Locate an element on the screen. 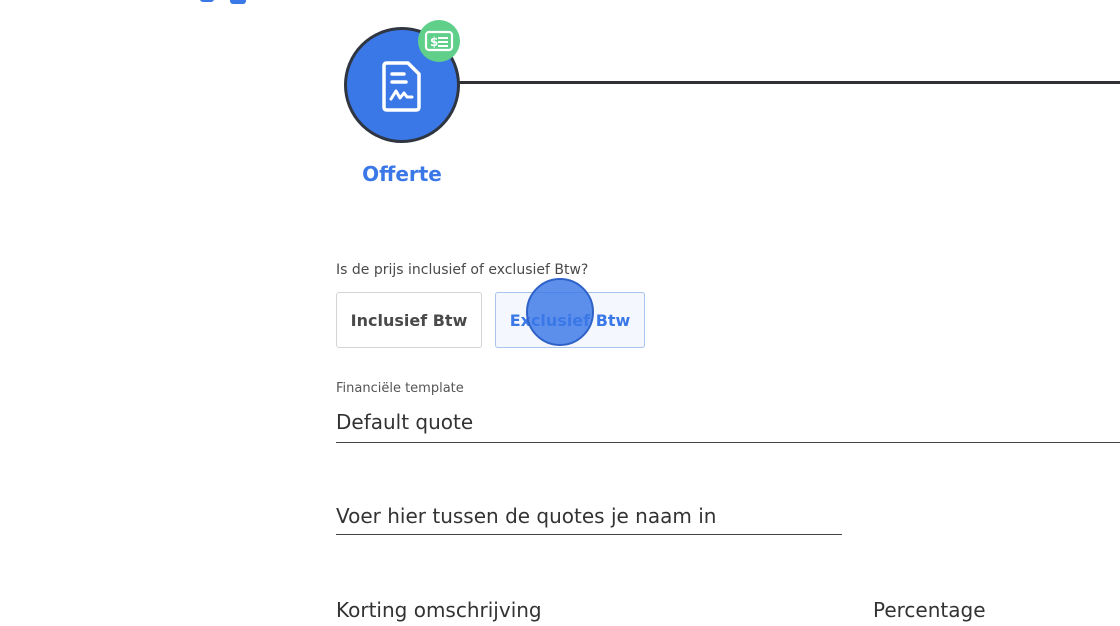 The image size is (1120, 626). signed-document-icon is located at coordinates (401, 86).